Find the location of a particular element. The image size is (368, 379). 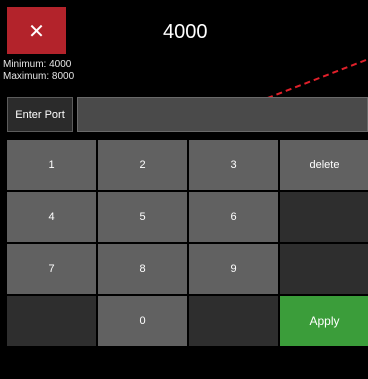

minimum-label: Minimum: 4000 is located at coordinates (37, 64).